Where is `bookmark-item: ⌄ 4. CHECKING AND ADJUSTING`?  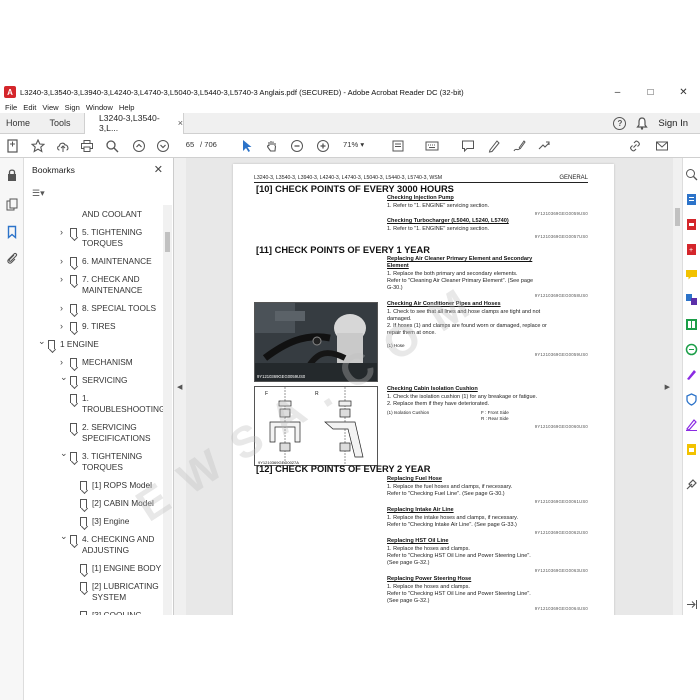 bookmark-item: ⌄ 4. CHECKING AND ADJUSTING is located at coordinates (107, 543).